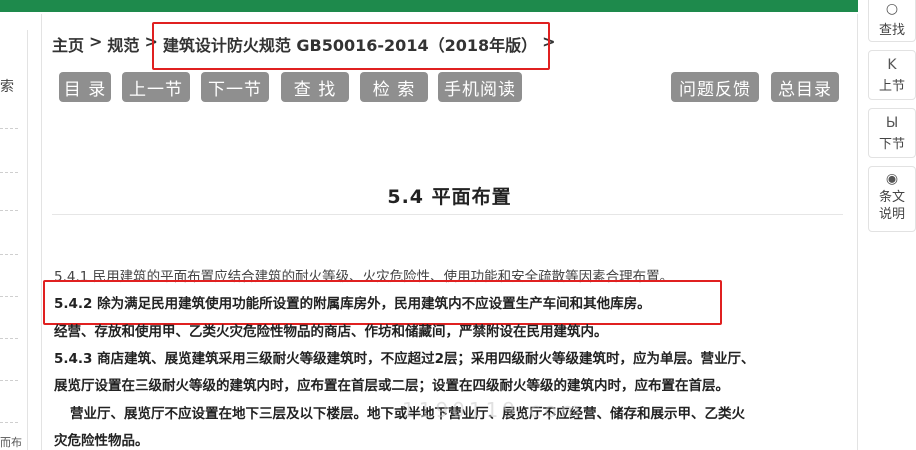 This screenshot has height=450, width=916. Describe the element at coordinates (891, 214) in the screenshot. I see `commentary-label-line2: 说明` at that location.